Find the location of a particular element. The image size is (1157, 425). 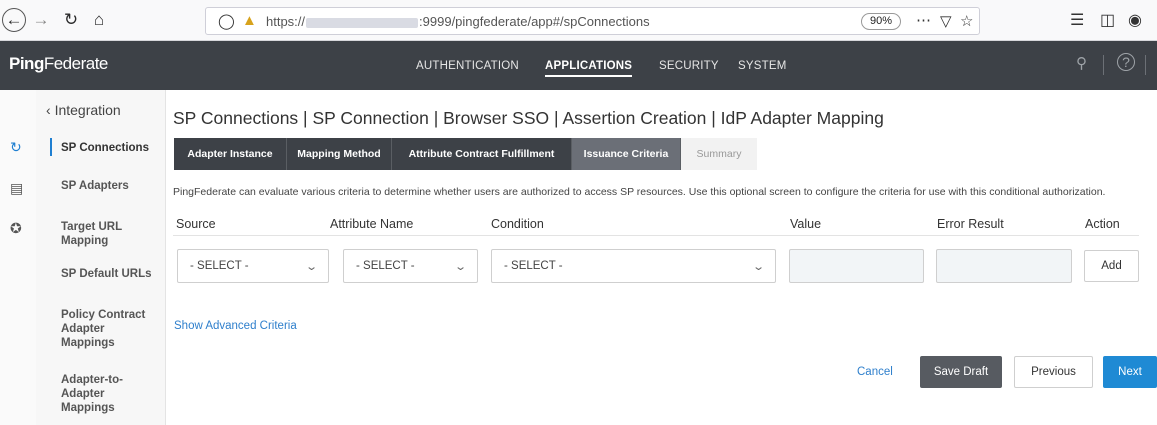

tab-issuance-criteria: Issuance Criteria is located at coordinates (626, 154).